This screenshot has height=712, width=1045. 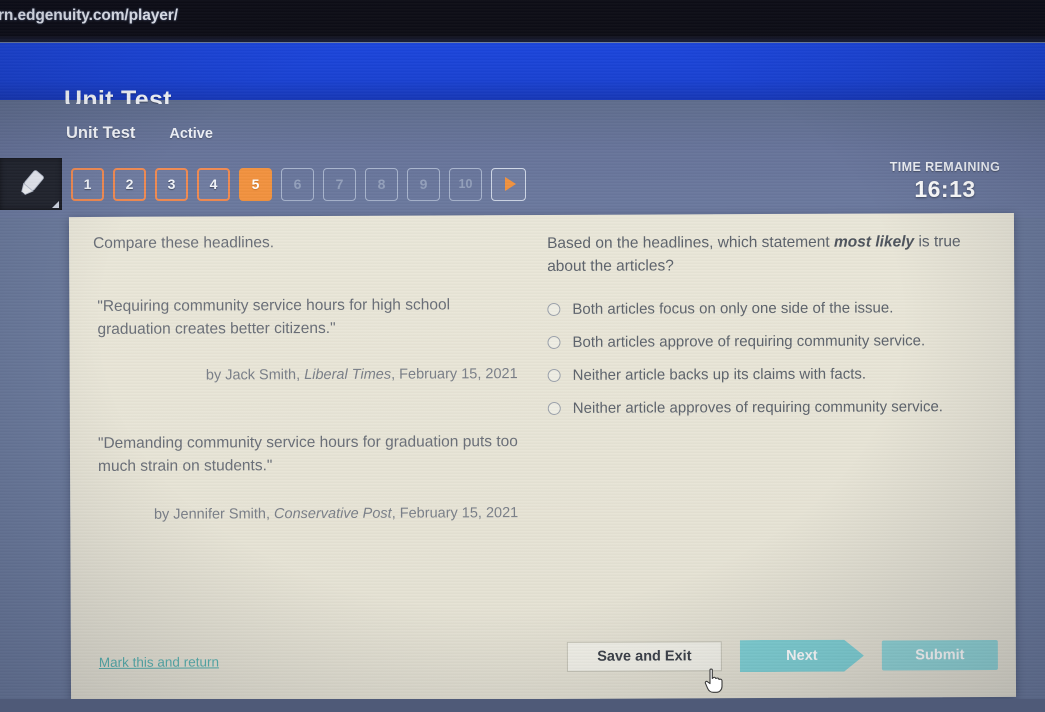 I want to click on question-nav-label: 2, so click(x=129, y=184).